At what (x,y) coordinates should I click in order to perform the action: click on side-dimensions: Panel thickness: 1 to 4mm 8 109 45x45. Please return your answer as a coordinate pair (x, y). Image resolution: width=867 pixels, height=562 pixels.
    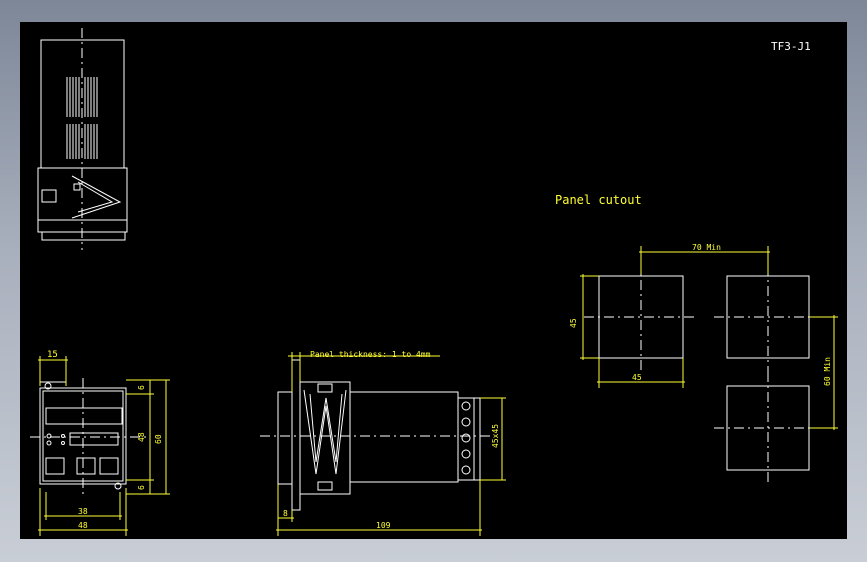
    Looking at the image, I should click on (391, 443).